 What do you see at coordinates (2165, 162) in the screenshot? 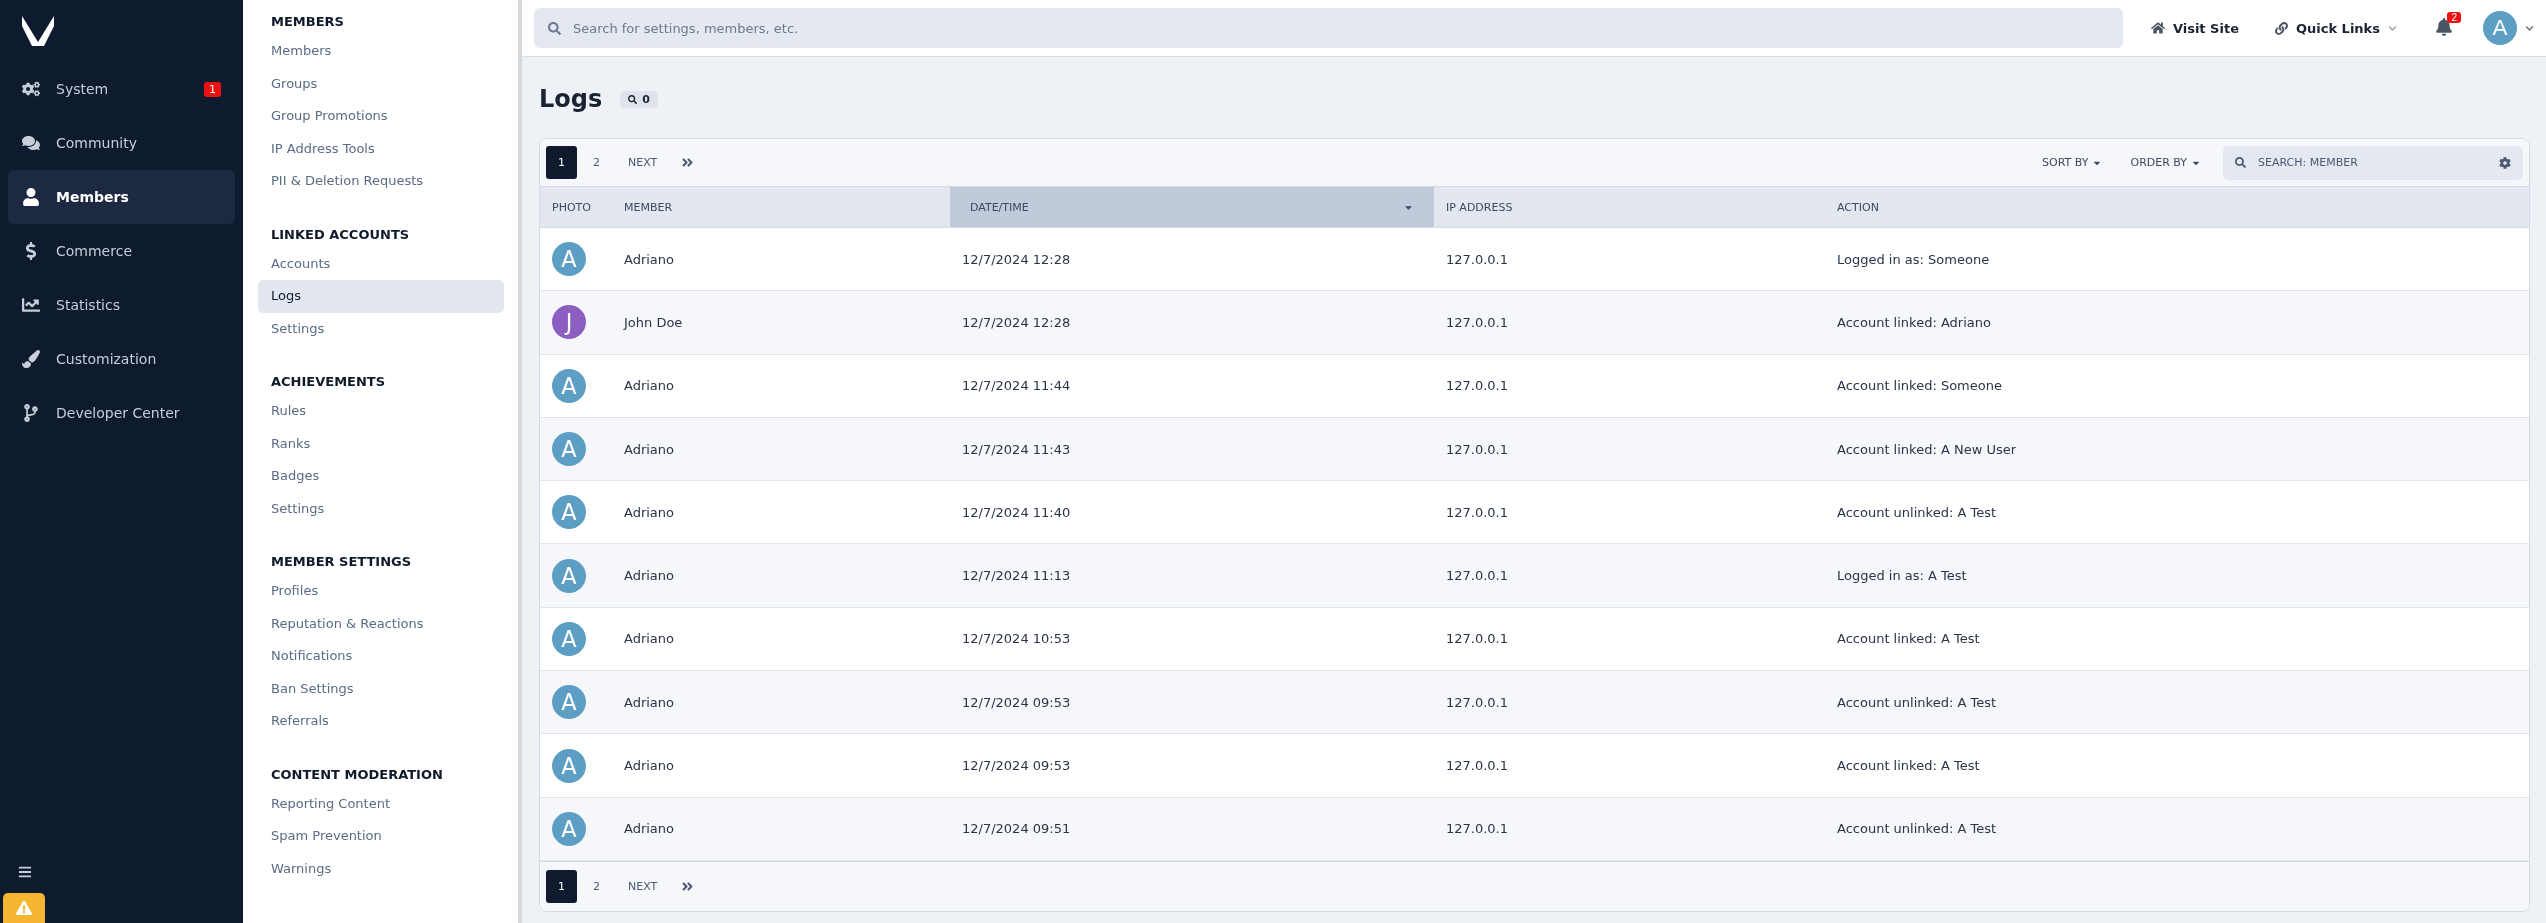
I see `order-by-dropdown: ORDER BY` at bounding box center [2165, 162].